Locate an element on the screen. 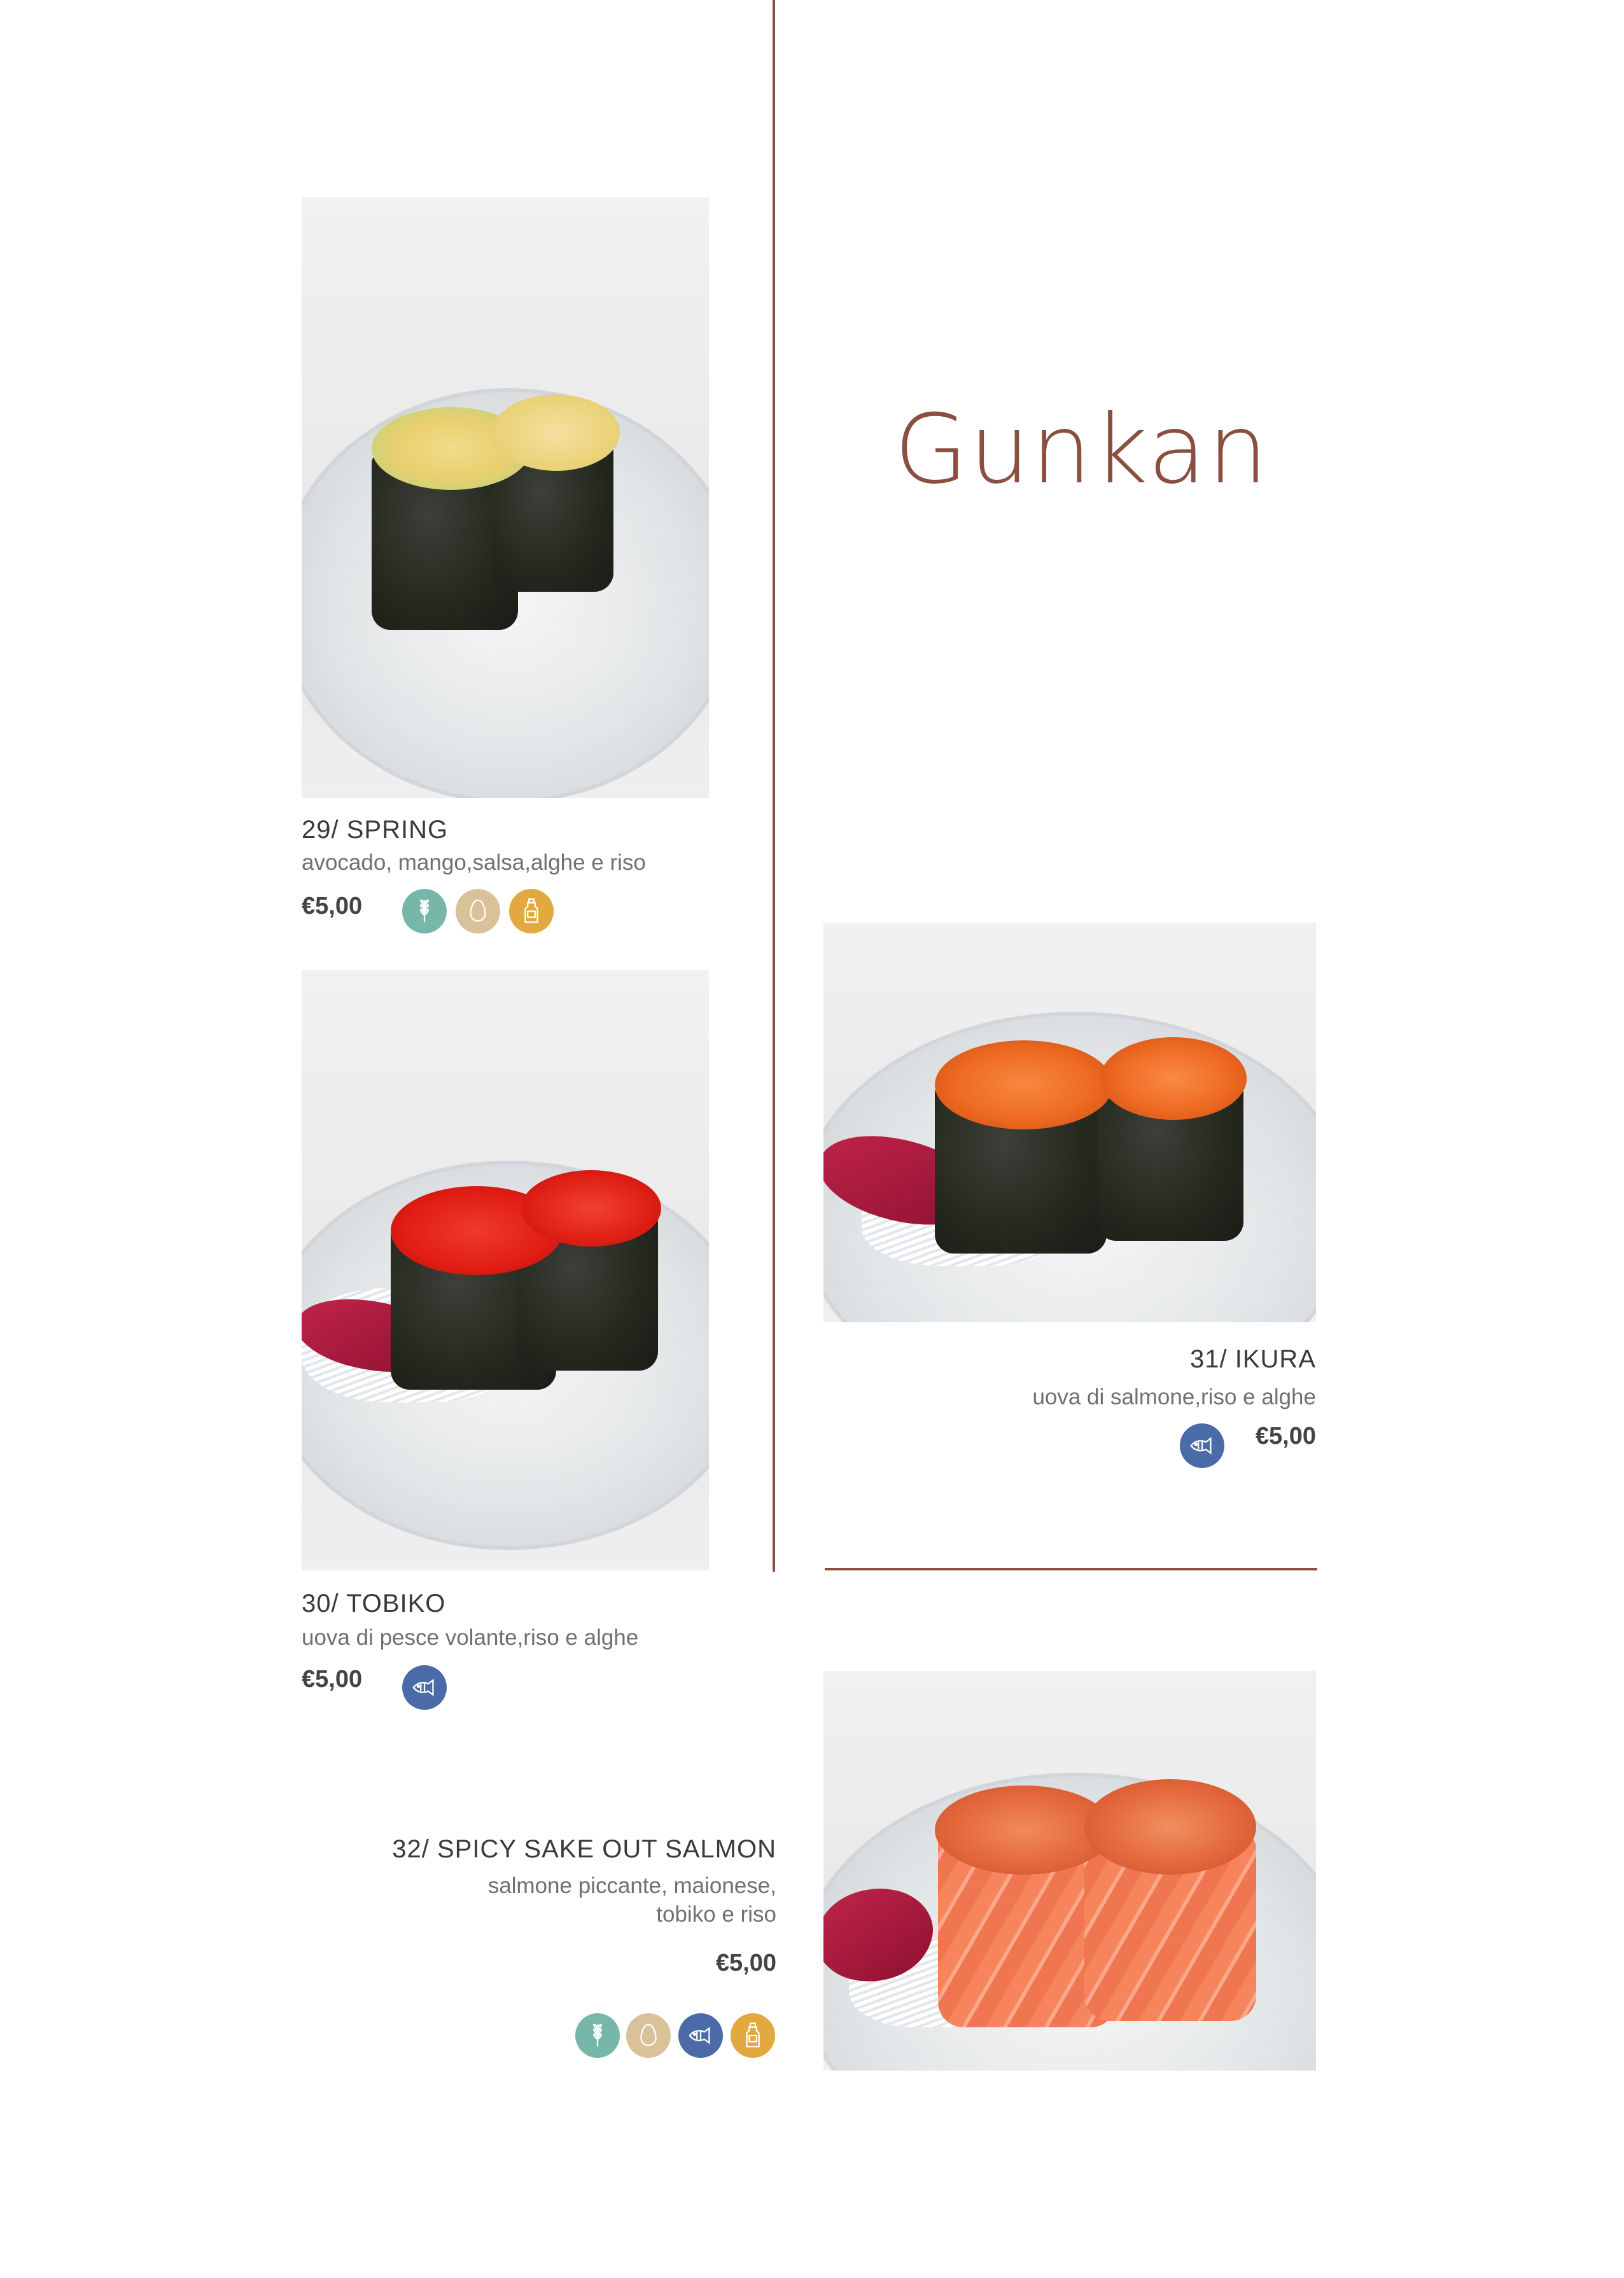 The height and width of the screenshot is (2278, 1624). ikura-price: €5,00 is located at coordinates (1285, 1436).